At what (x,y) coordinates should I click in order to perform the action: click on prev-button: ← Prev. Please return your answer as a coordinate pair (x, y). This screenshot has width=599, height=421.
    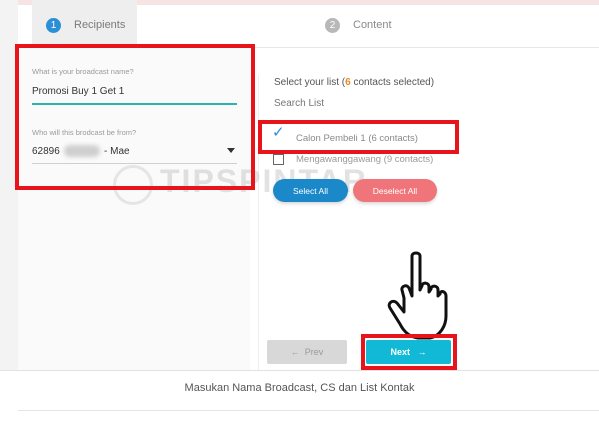
    Looking at the image, I should click on (307, 352).